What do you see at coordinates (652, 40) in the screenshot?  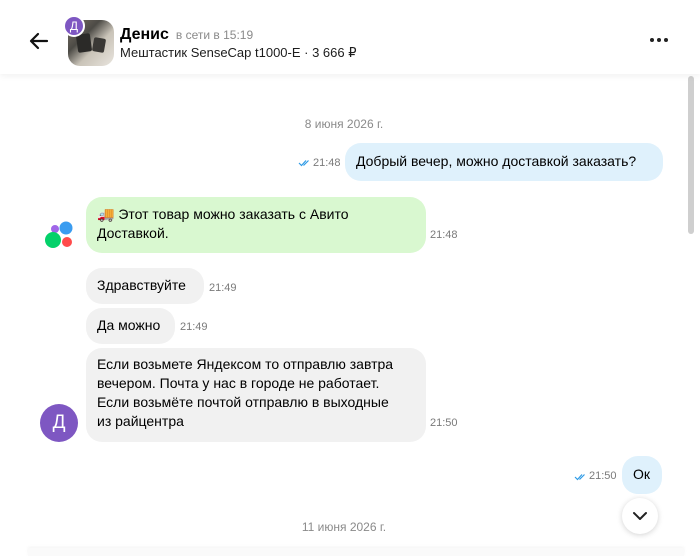 I see `more-vertical-icon` at bounding box center [652, 40].